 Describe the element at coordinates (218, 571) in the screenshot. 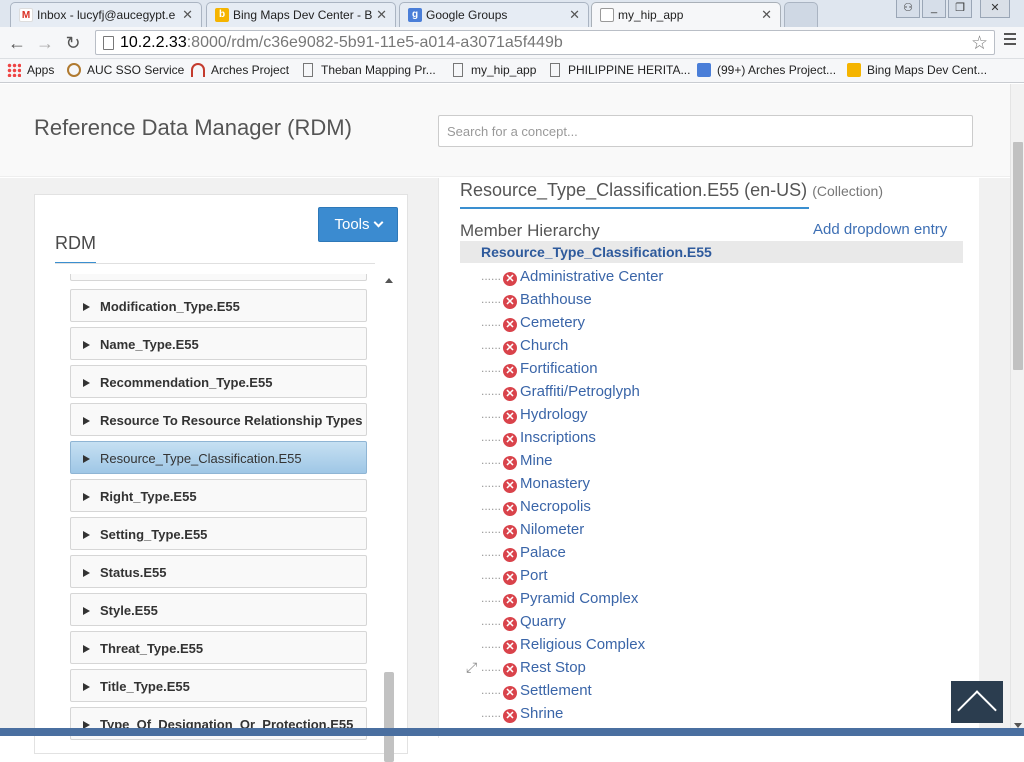

I see `scheme-item: Status.E55` at that location.